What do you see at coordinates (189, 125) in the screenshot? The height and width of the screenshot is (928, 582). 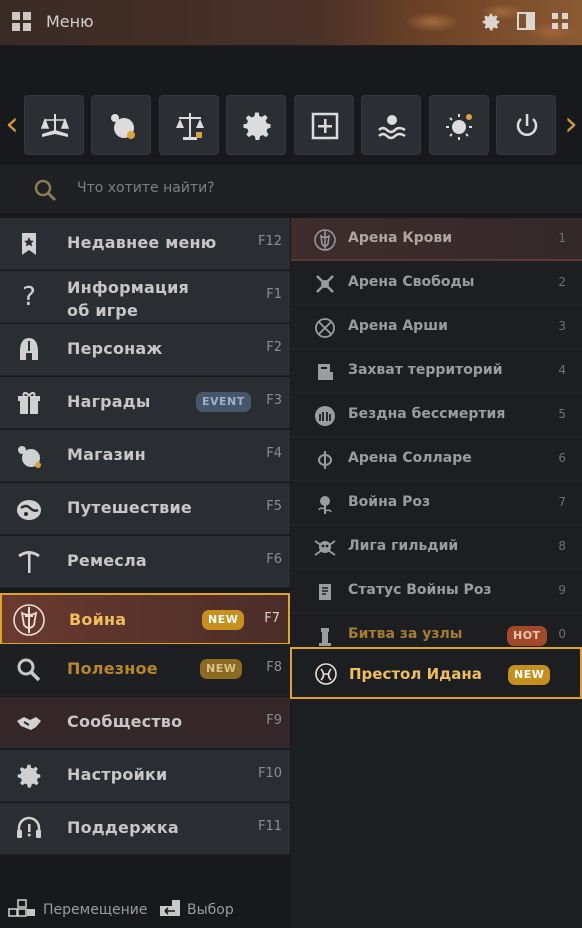 I see `scales-icon` at bounding box center [189, 125].